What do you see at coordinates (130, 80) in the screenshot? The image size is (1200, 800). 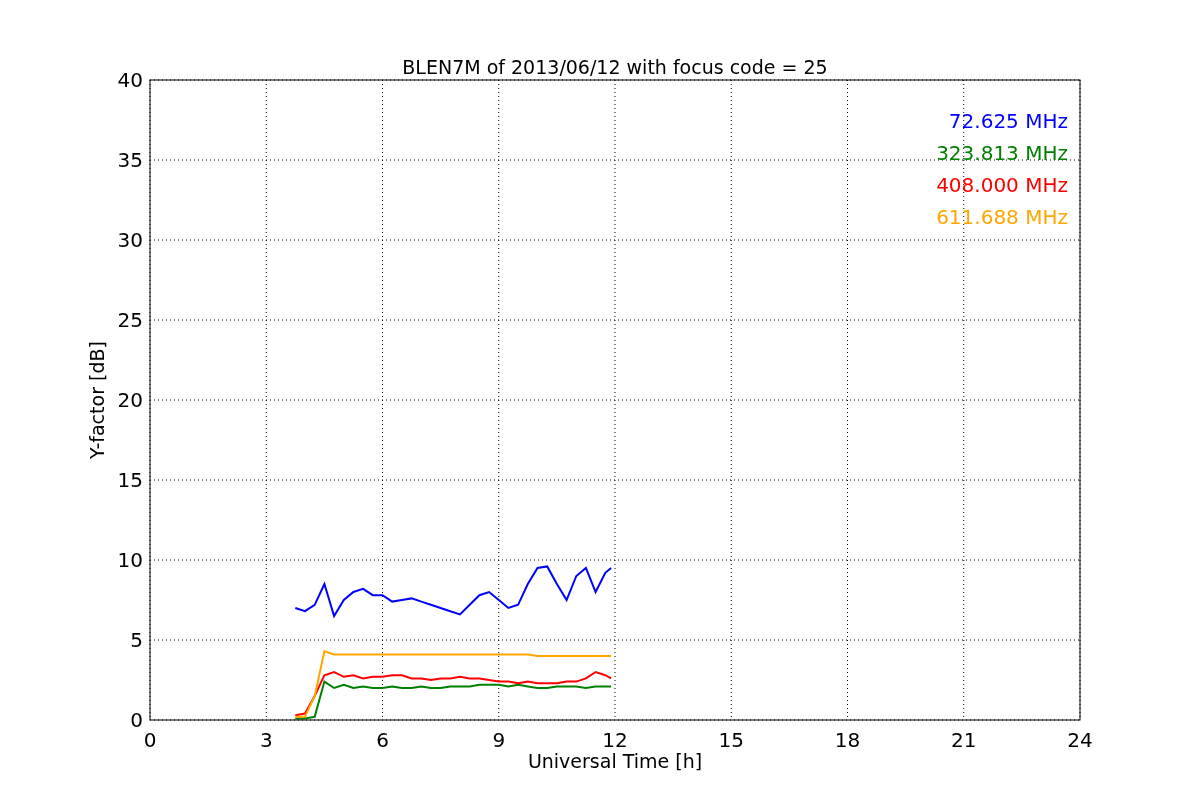 I see `tick-label: 40` at bounding box center [130, 80].